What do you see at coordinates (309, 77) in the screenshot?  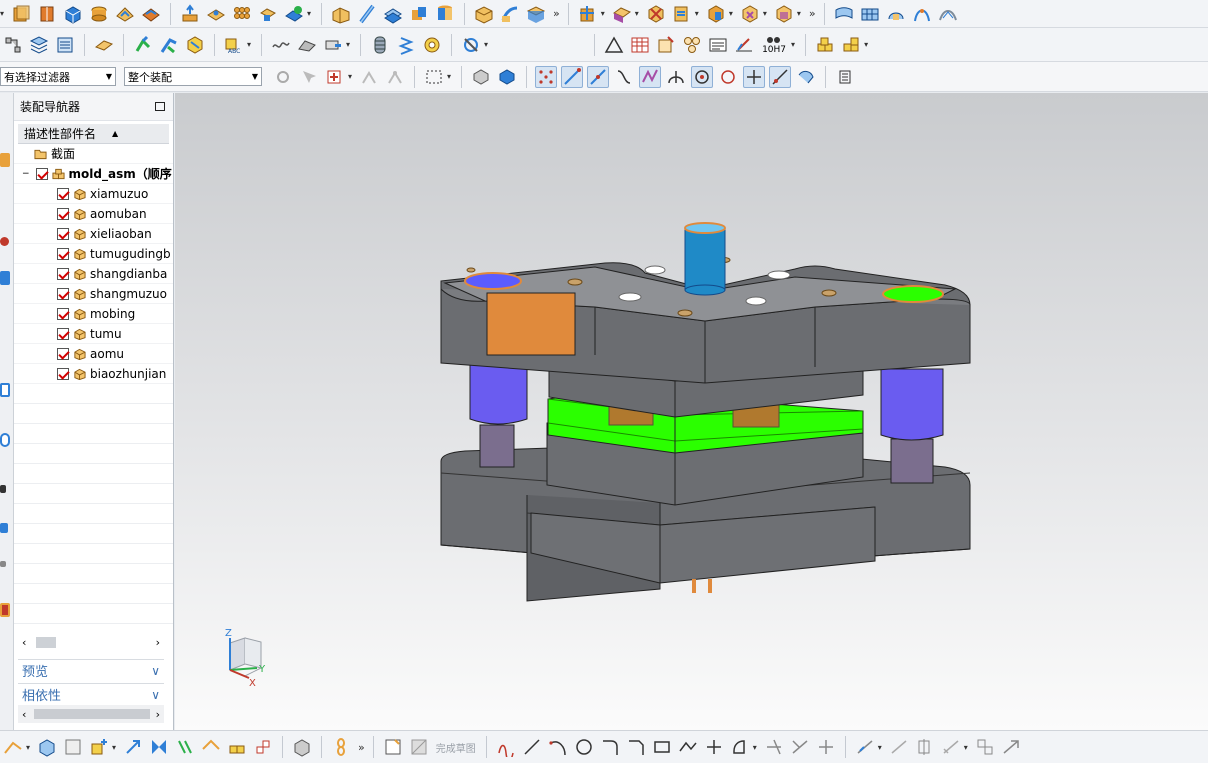 I see `select-icon` at bounding box center [309, 77].